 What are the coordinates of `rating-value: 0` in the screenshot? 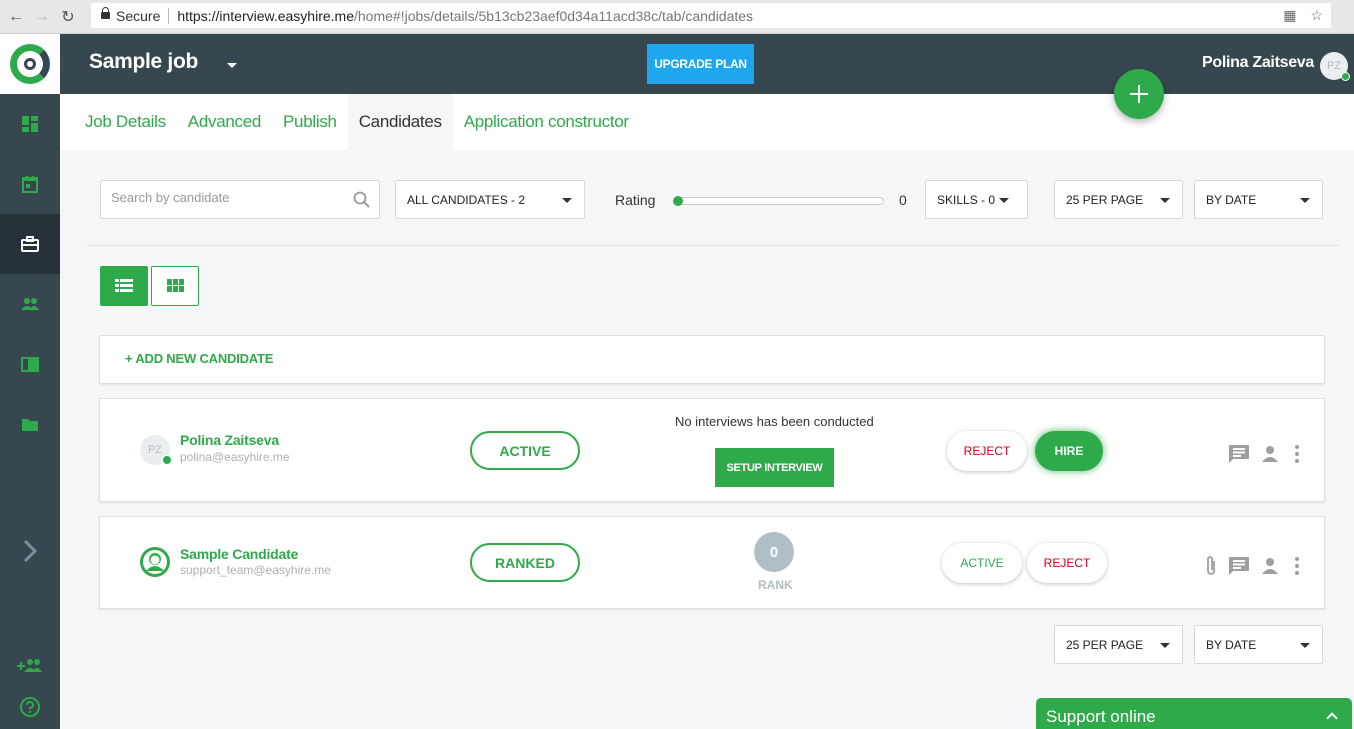 It's located at (903, 200).